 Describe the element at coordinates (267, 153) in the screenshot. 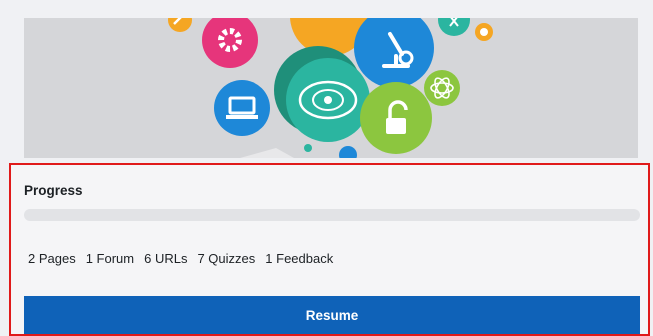

I see `decor-shape` at that location.